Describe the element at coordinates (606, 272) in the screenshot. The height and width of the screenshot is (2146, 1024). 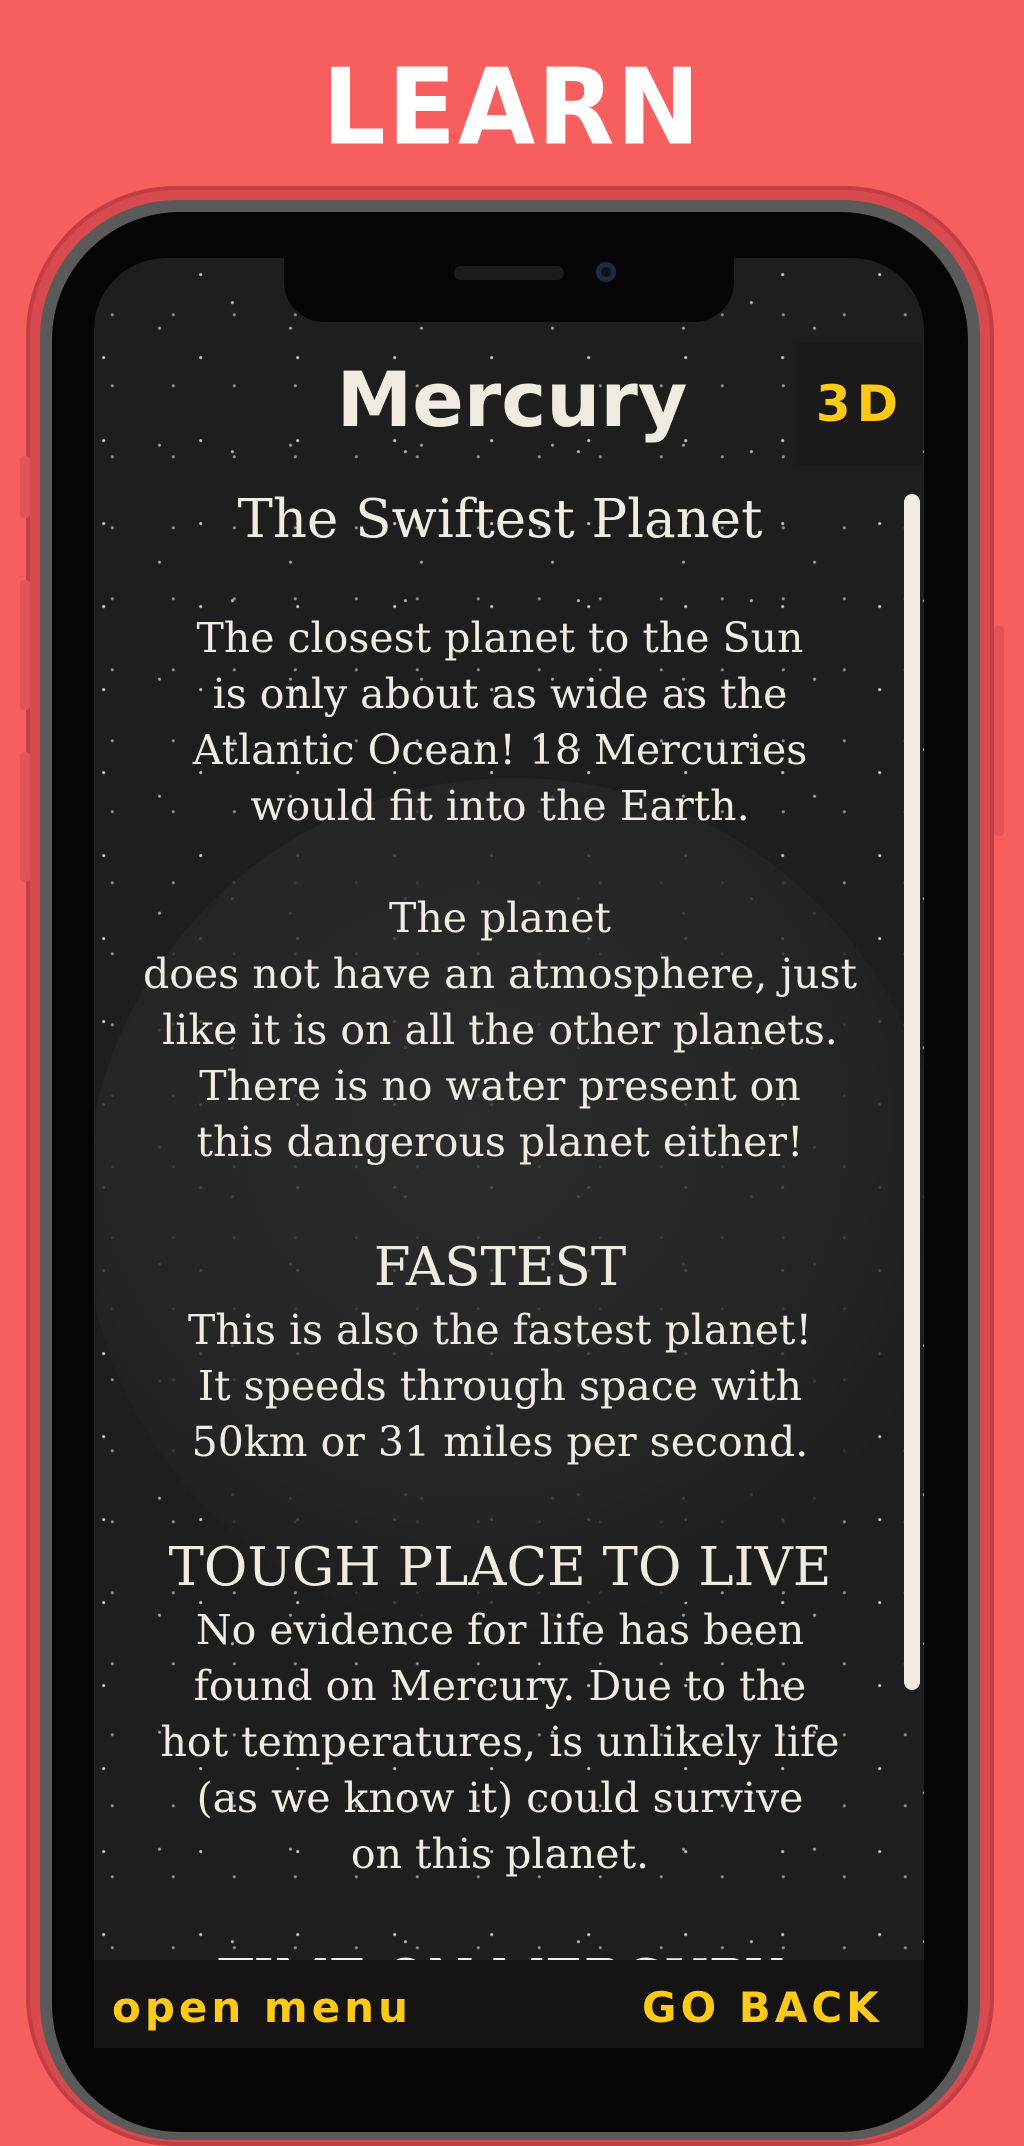
I see `camera-icon` at that location.